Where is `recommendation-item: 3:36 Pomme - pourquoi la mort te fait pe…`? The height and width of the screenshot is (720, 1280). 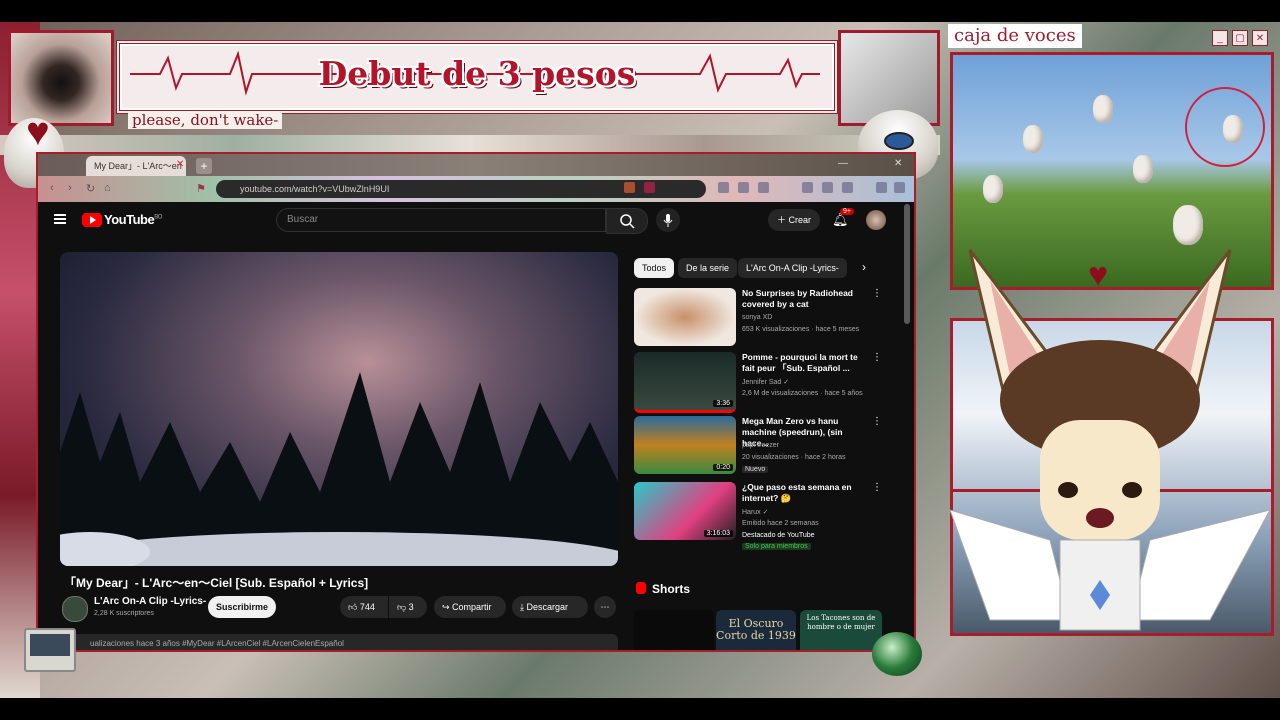 recommendation-item: 3:36 Pomme - pourquoi la mort te fait pe… is located at coordinates (764, 383).